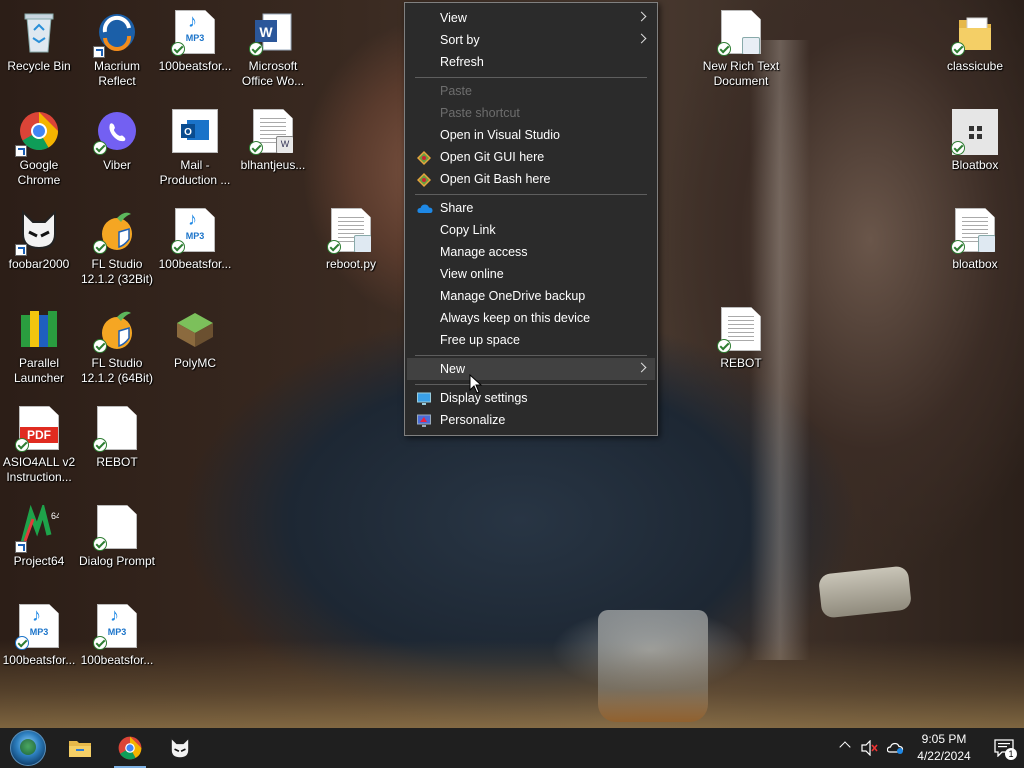 The height and width of the screenshot is (768, 1024). What do you see at coordinates (117, 165) in the screenshot?
I see `desktop-icon-label: Viber` at bounding box center [117, 165].